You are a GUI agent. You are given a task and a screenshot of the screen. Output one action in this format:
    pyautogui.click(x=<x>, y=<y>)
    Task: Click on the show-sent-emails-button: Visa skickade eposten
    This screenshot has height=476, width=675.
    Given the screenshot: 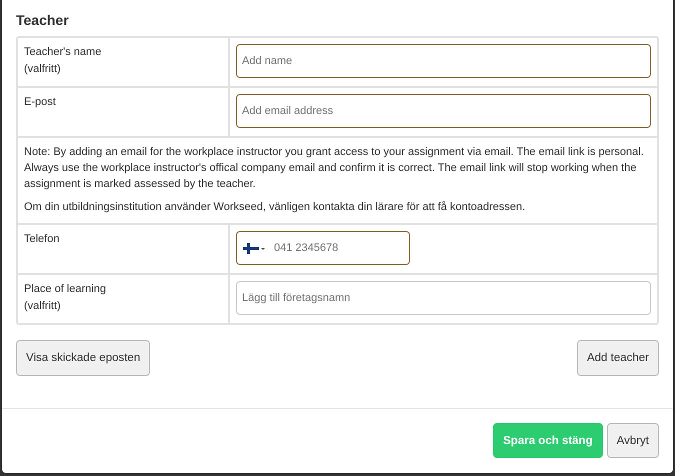 What is the action you would take?
    pyautogui.click(x=83, y=358)
    